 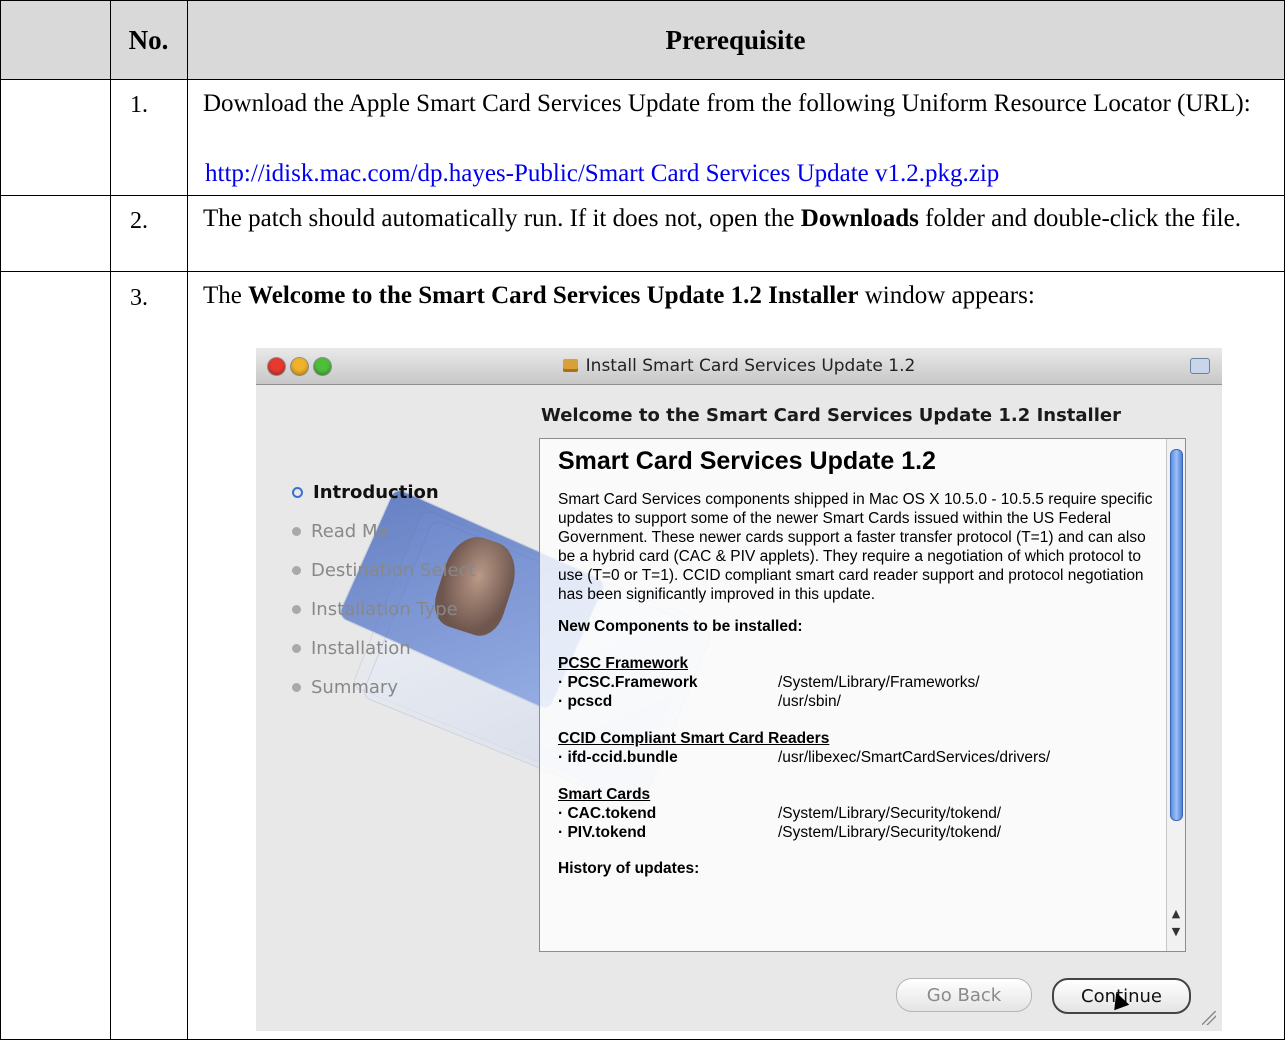 What do you see at coordinates (623, 663) in the screenshot?
I see `group-heading: PCSC Framework` at bounding box center [623, 663].